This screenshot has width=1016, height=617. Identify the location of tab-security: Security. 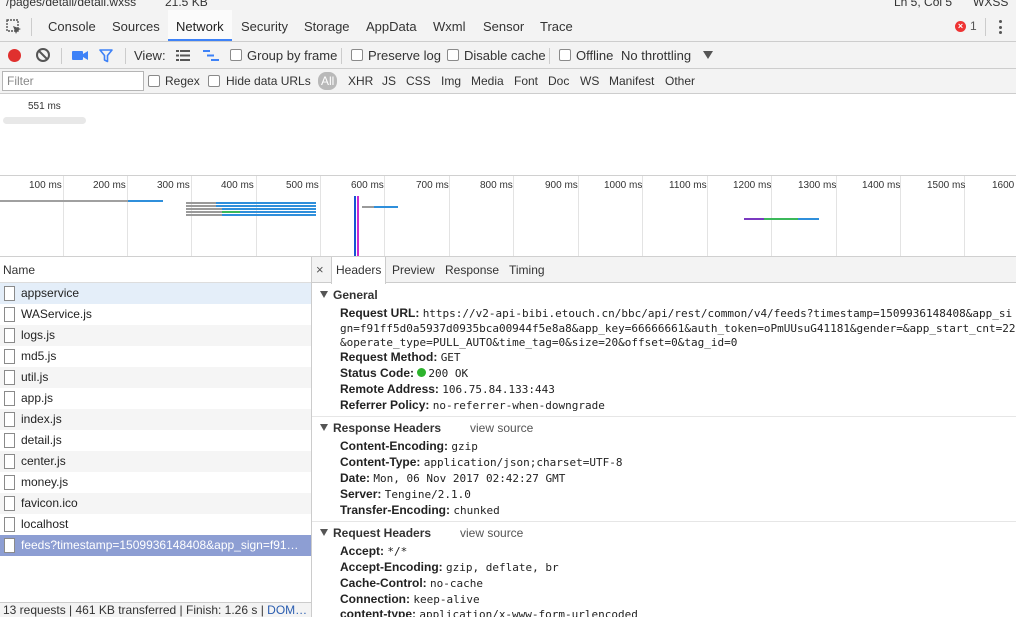
(264, 25).